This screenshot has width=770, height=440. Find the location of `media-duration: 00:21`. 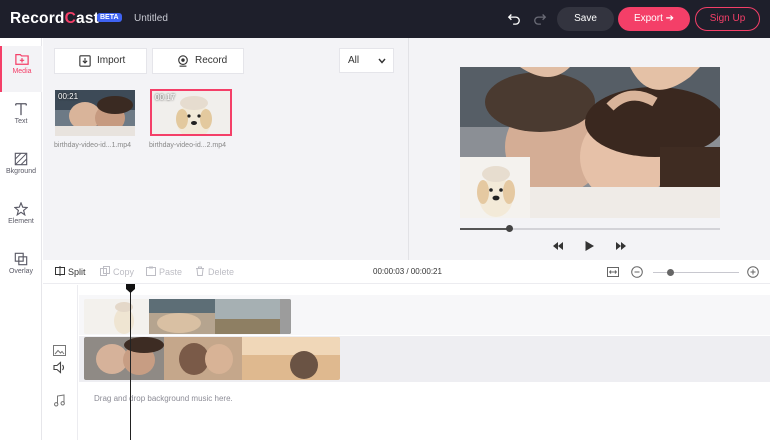

media-duration: 00:21 is located at coordinates (68, 96).